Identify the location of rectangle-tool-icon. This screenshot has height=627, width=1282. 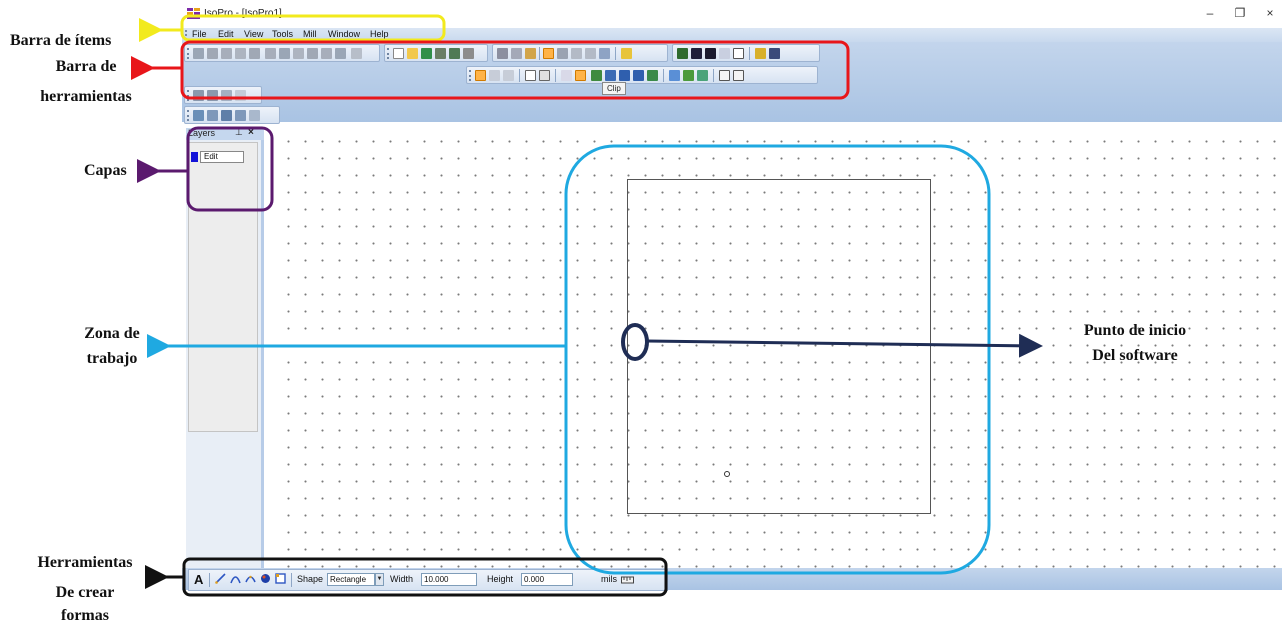
(280, 578).